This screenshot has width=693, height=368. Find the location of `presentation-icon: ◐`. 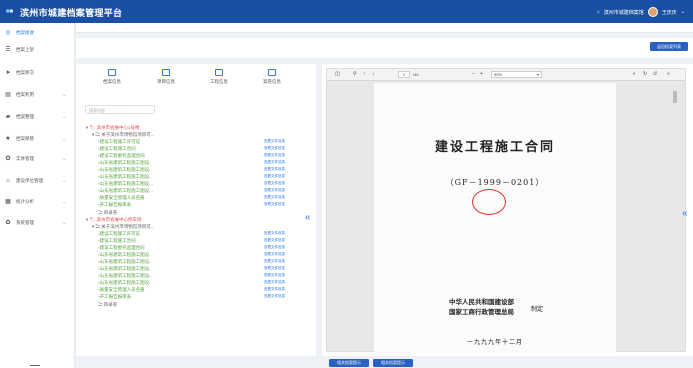

presentation-icon: ◐ is located at coordinates (634, 74).